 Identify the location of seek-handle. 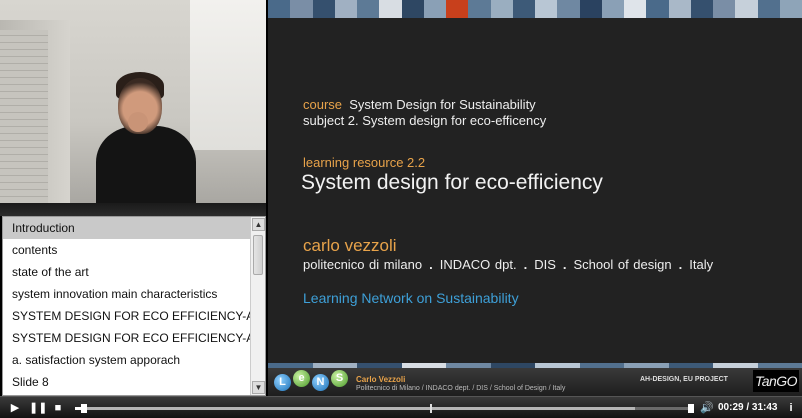
(84, 408).